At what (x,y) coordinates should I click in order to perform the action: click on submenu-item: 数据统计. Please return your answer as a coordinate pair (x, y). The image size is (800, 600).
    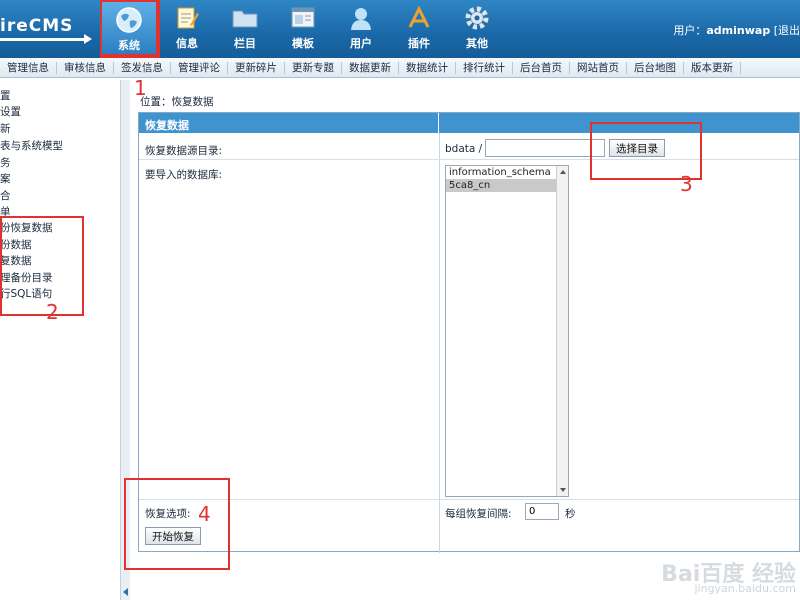
    Looking at the image, I should click on (427, 67).